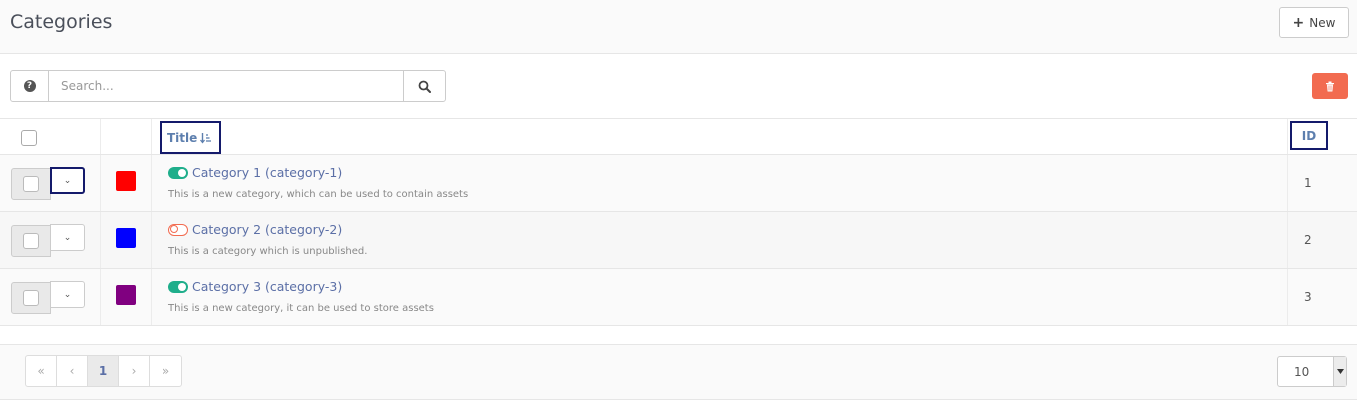  I want to click on new-button: + New, so click(1314, 22).